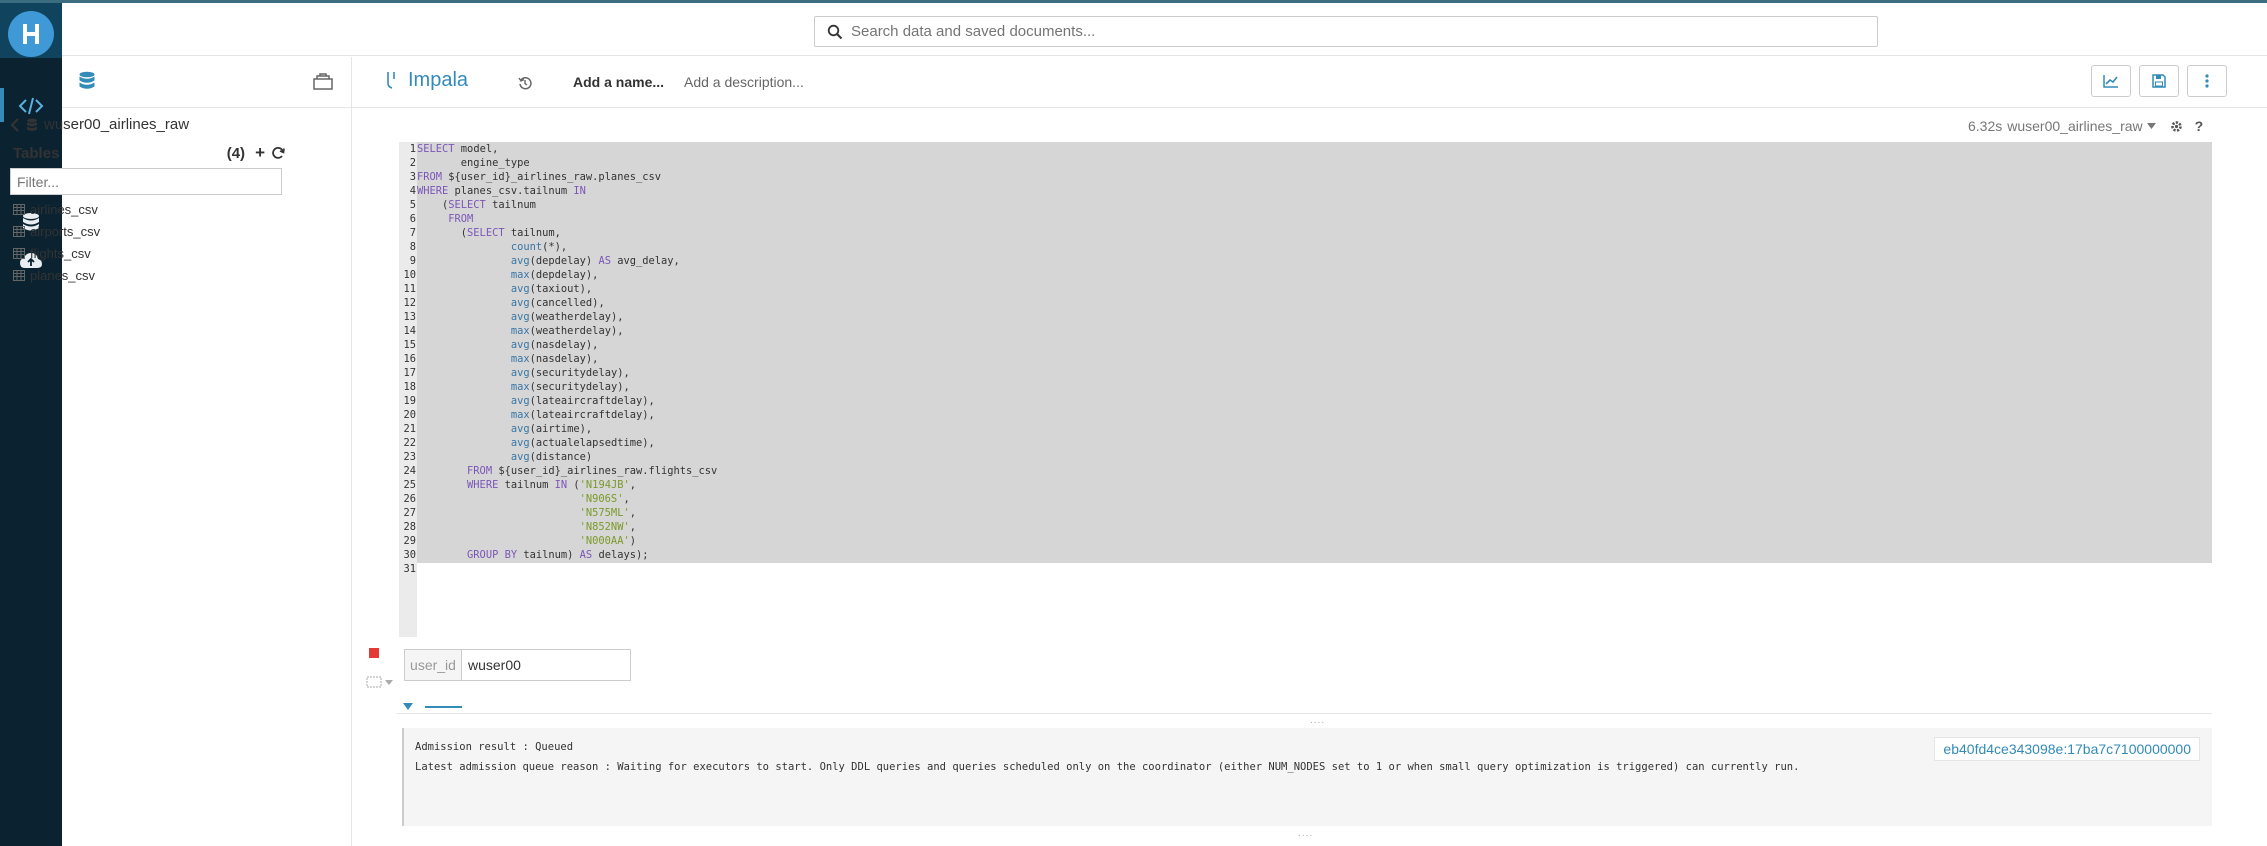 The height and width of the screenshot is (846, 2267). What do you see at coordinates (60, 253) in the screenshot?
I see `table-name: flights_csv` at bounding box center [60, 253].